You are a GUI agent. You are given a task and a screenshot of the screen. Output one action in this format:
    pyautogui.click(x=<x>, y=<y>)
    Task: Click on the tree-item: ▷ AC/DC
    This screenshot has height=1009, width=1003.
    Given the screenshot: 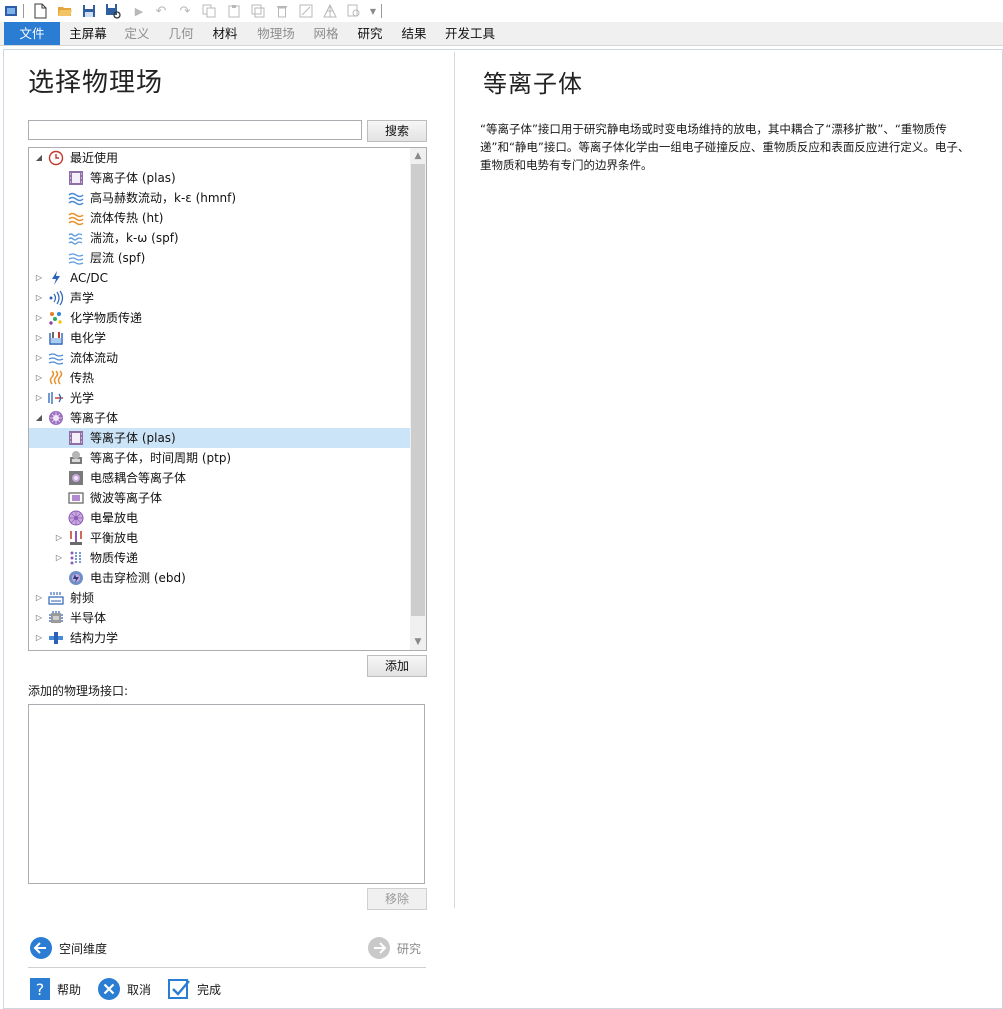 What is the action you would take?
    pyautogui.click(x=220, y=278)
    